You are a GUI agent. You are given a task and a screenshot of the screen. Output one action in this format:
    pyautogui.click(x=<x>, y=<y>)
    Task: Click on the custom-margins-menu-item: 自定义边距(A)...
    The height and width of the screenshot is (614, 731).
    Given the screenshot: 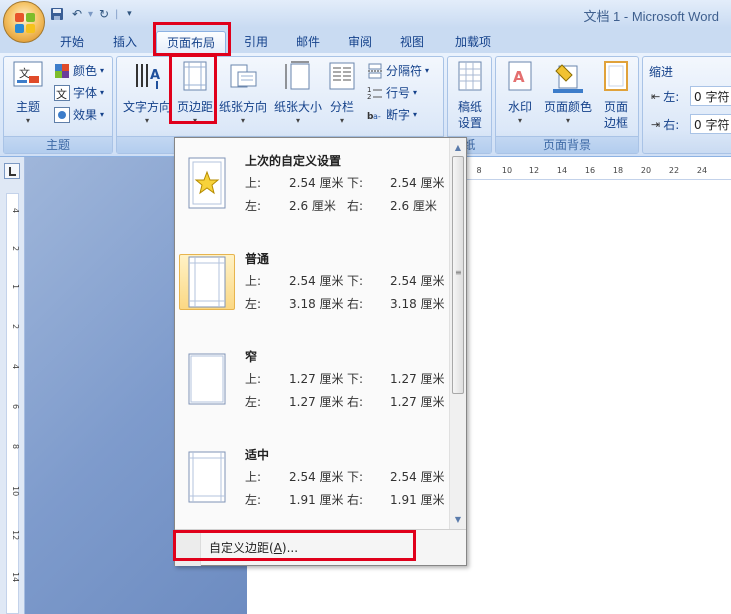 What is the action you would take?
    pyautogui.click(x=320, y=547)
    